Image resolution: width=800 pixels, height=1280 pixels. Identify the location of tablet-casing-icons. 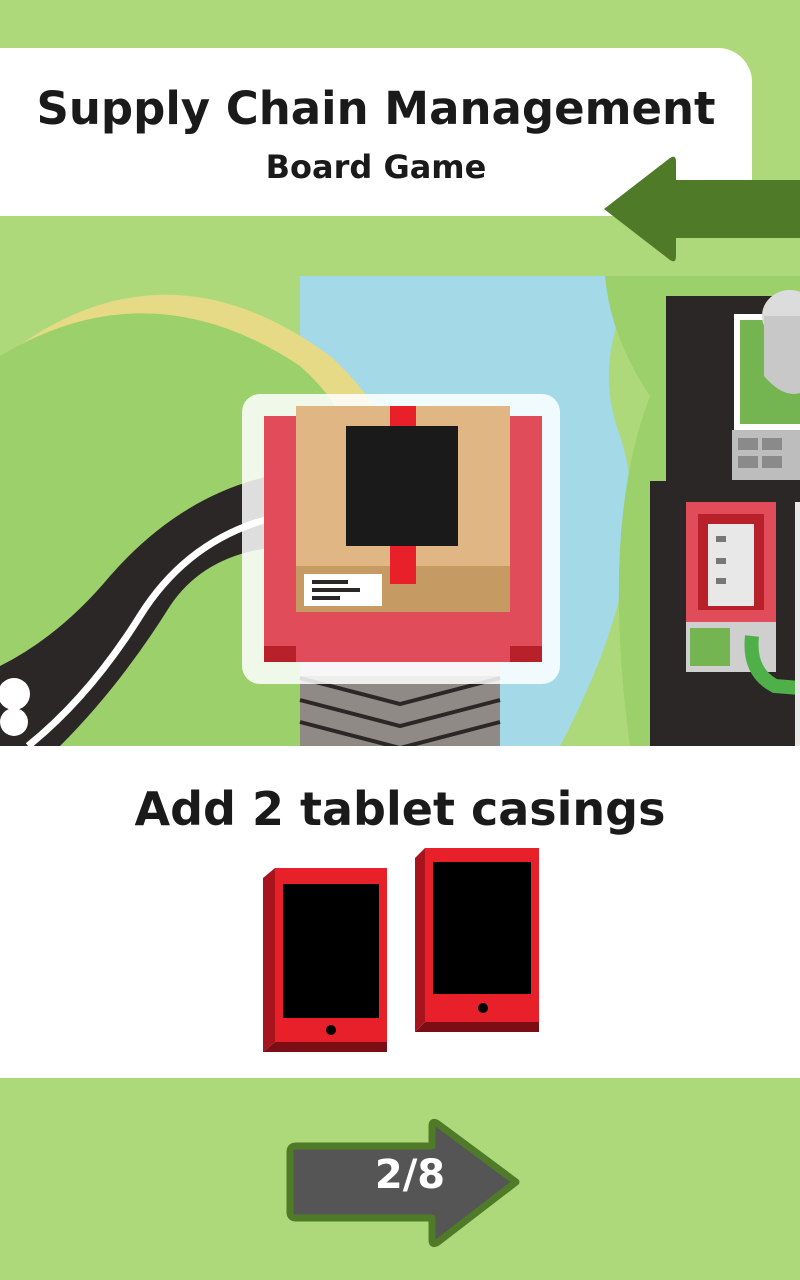
(401, 950).